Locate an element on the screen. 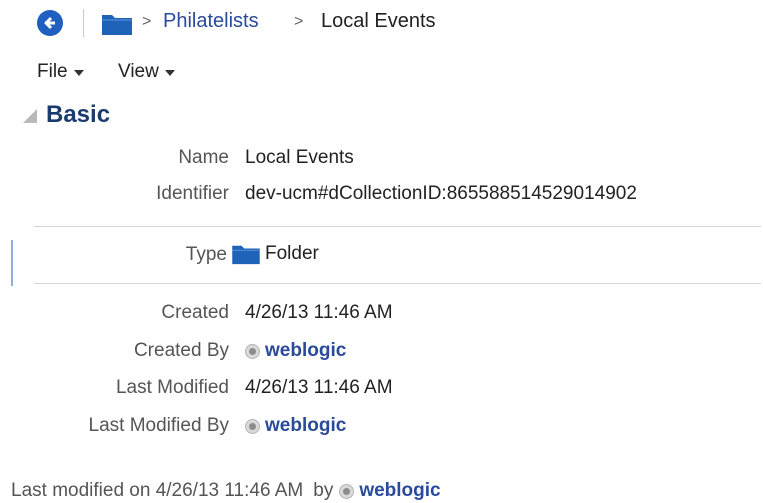 This screenshot has width=763, height=503. name-label: Name is located at coordinates (203, 157).